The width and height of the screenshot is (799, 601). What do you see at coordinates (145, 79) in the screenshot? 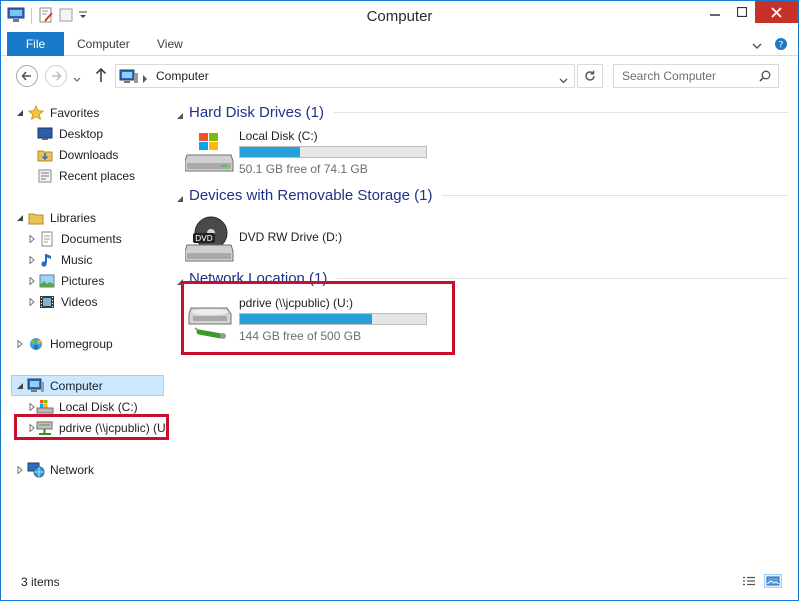
I see `breadcrumb-chevron-icon` at bounding box center [145, 79].